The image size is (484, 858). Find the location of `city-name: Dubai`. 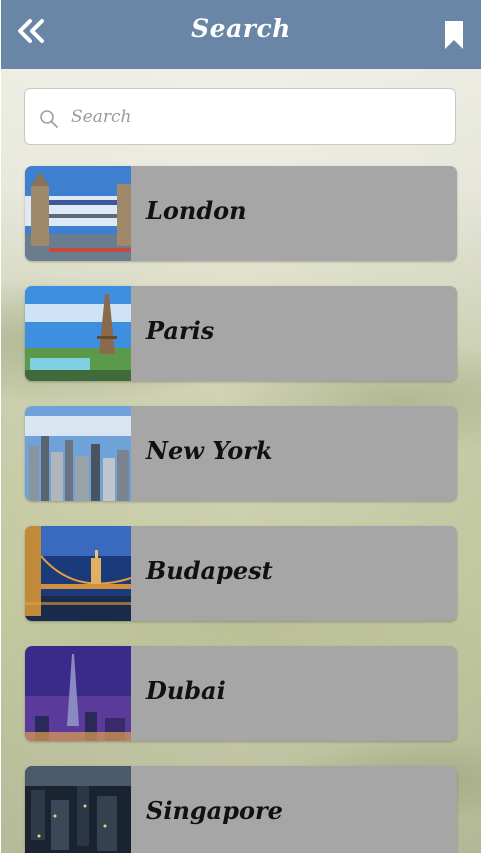

city-name: Dubai is located at coordinates (186, 690).